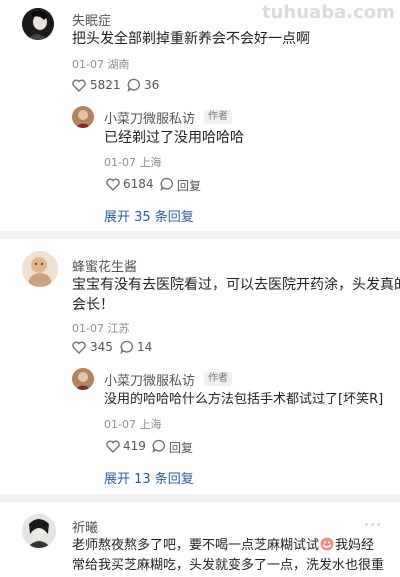 This screenshot has height=577, width=400. What do you see at coordinates (101, 328) in the screenshot?
I see `comment-date-location: 01-07 江苏` at bounding box center [101, 328].